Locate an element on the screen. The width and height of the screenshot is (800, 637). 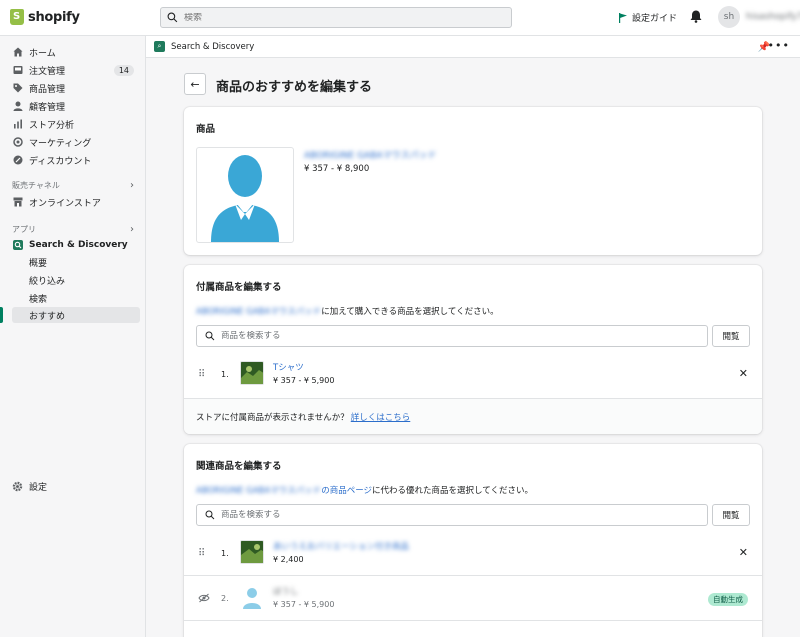
arrow-left-icon: ← is located at coordinates (195, 84).